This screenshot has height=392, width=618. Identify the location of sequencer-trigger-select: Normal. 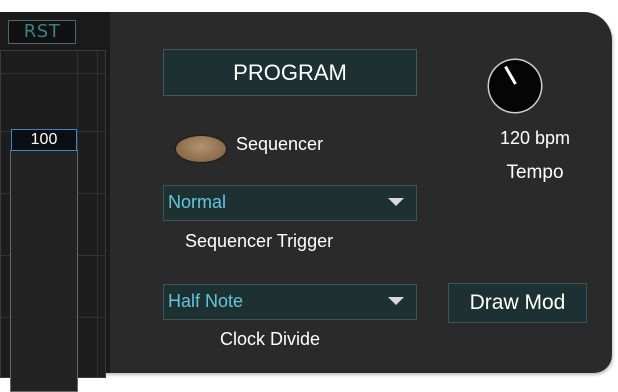
(290, 203).